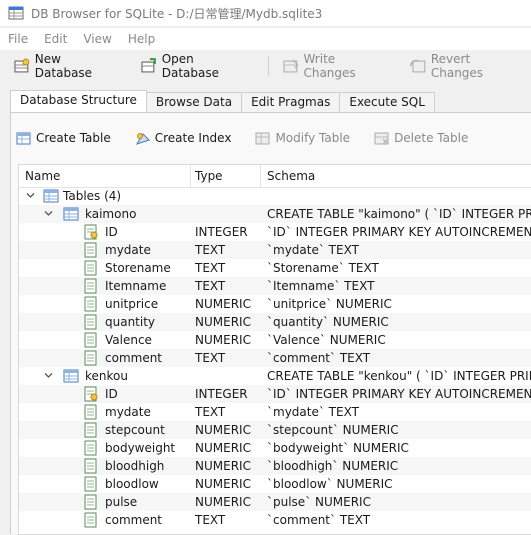  Describe the element at coordinates (73, 138) in the screenshot. I see `create-table-label: Create Table` at that location.